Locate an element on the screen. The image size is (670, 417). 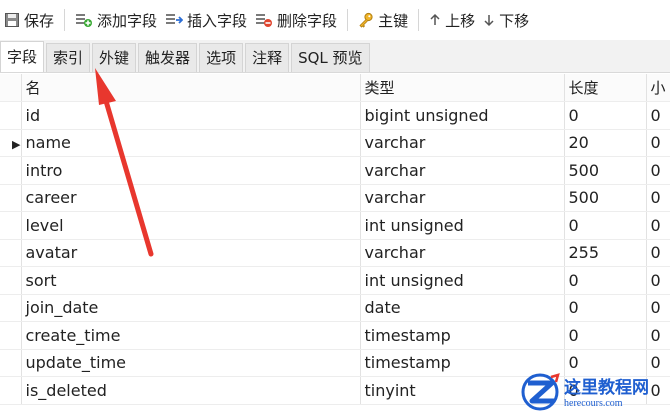
field-name-cell: career is located at coordinates (191, 198).